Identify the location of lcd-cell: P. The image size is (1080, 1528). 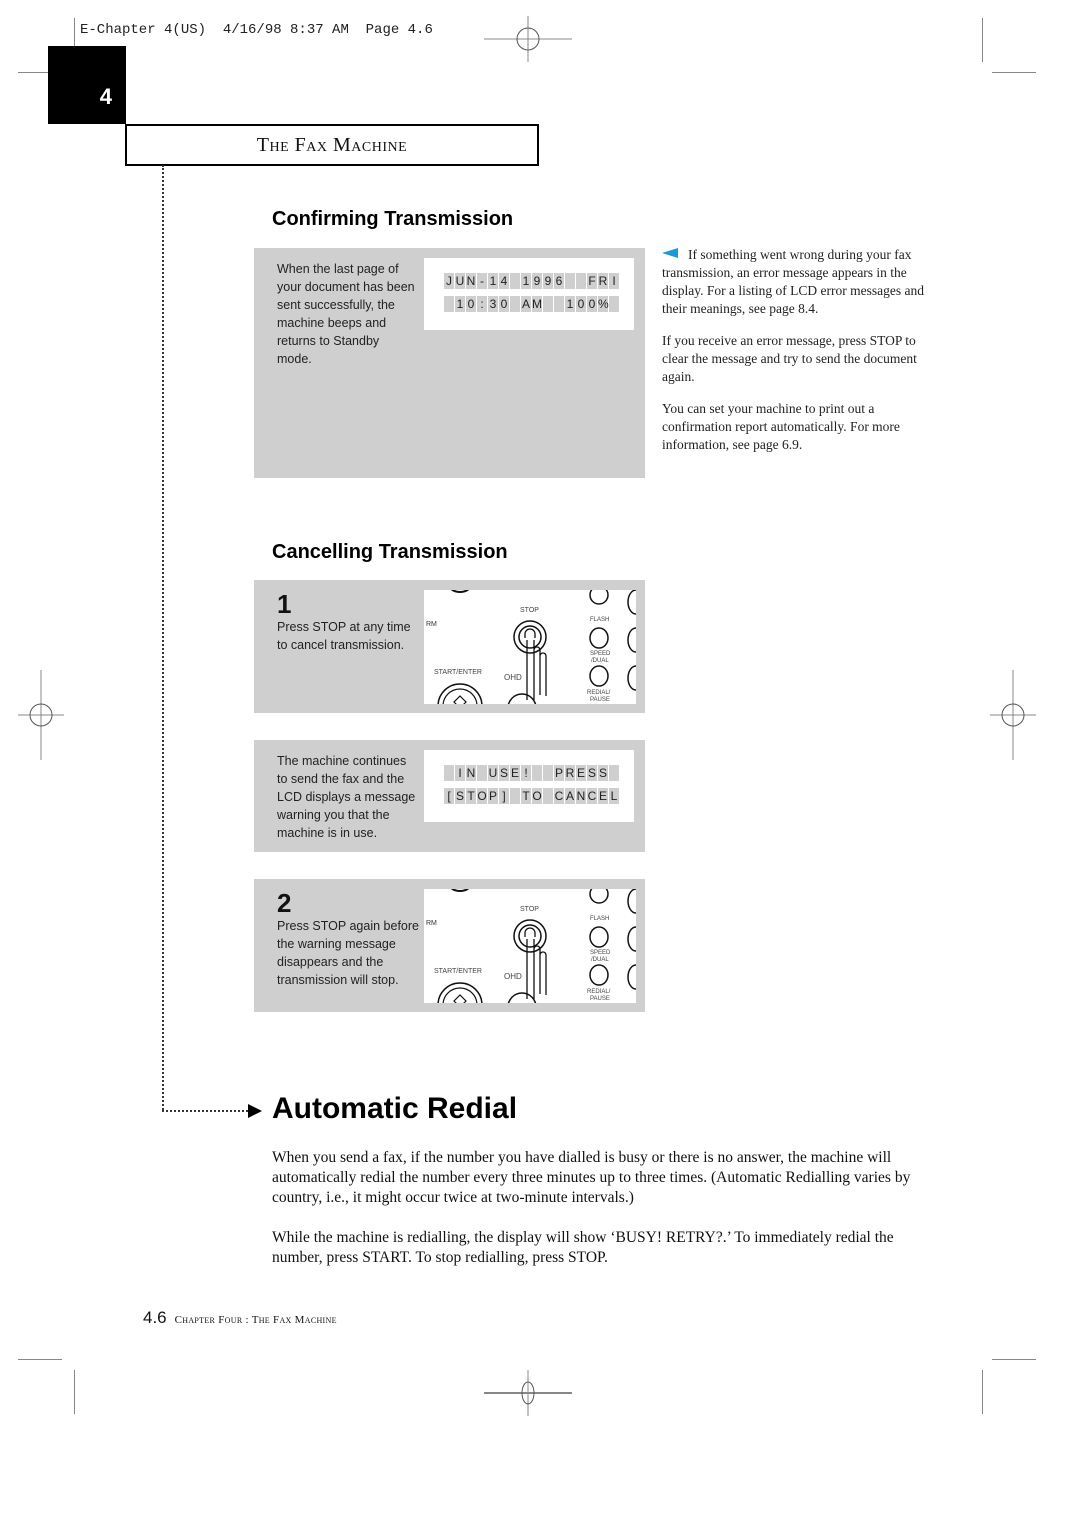
(493, 796).